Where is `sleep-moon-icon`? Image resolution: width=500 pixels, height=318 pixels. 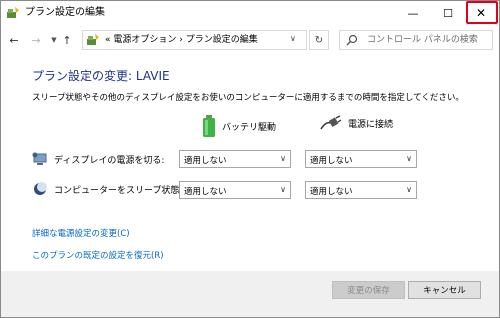 sleep-moon-icon is located at coordinates (40, 188).